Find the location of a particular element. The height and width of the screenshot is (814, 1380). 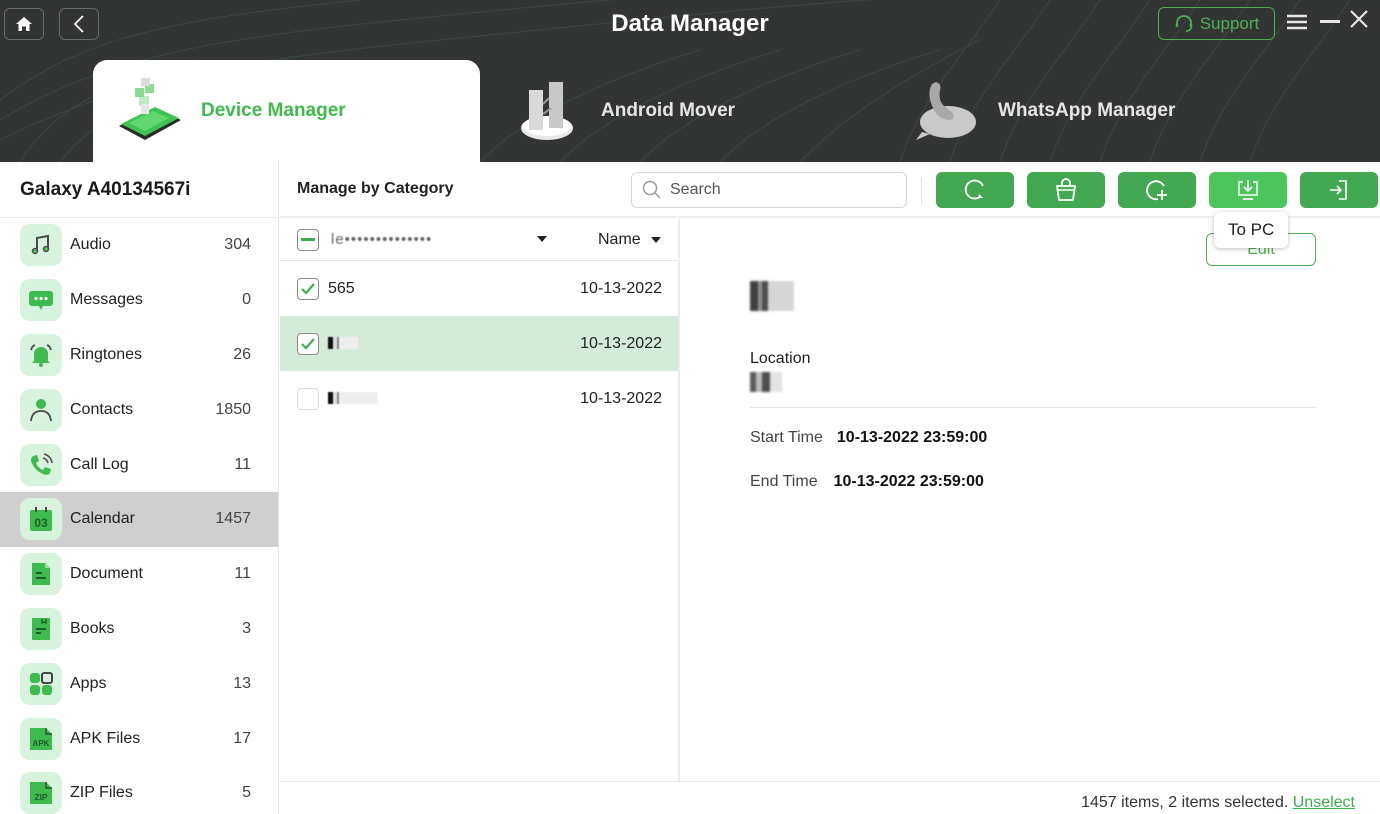

menu-button is located at coordinates (1297, 24).